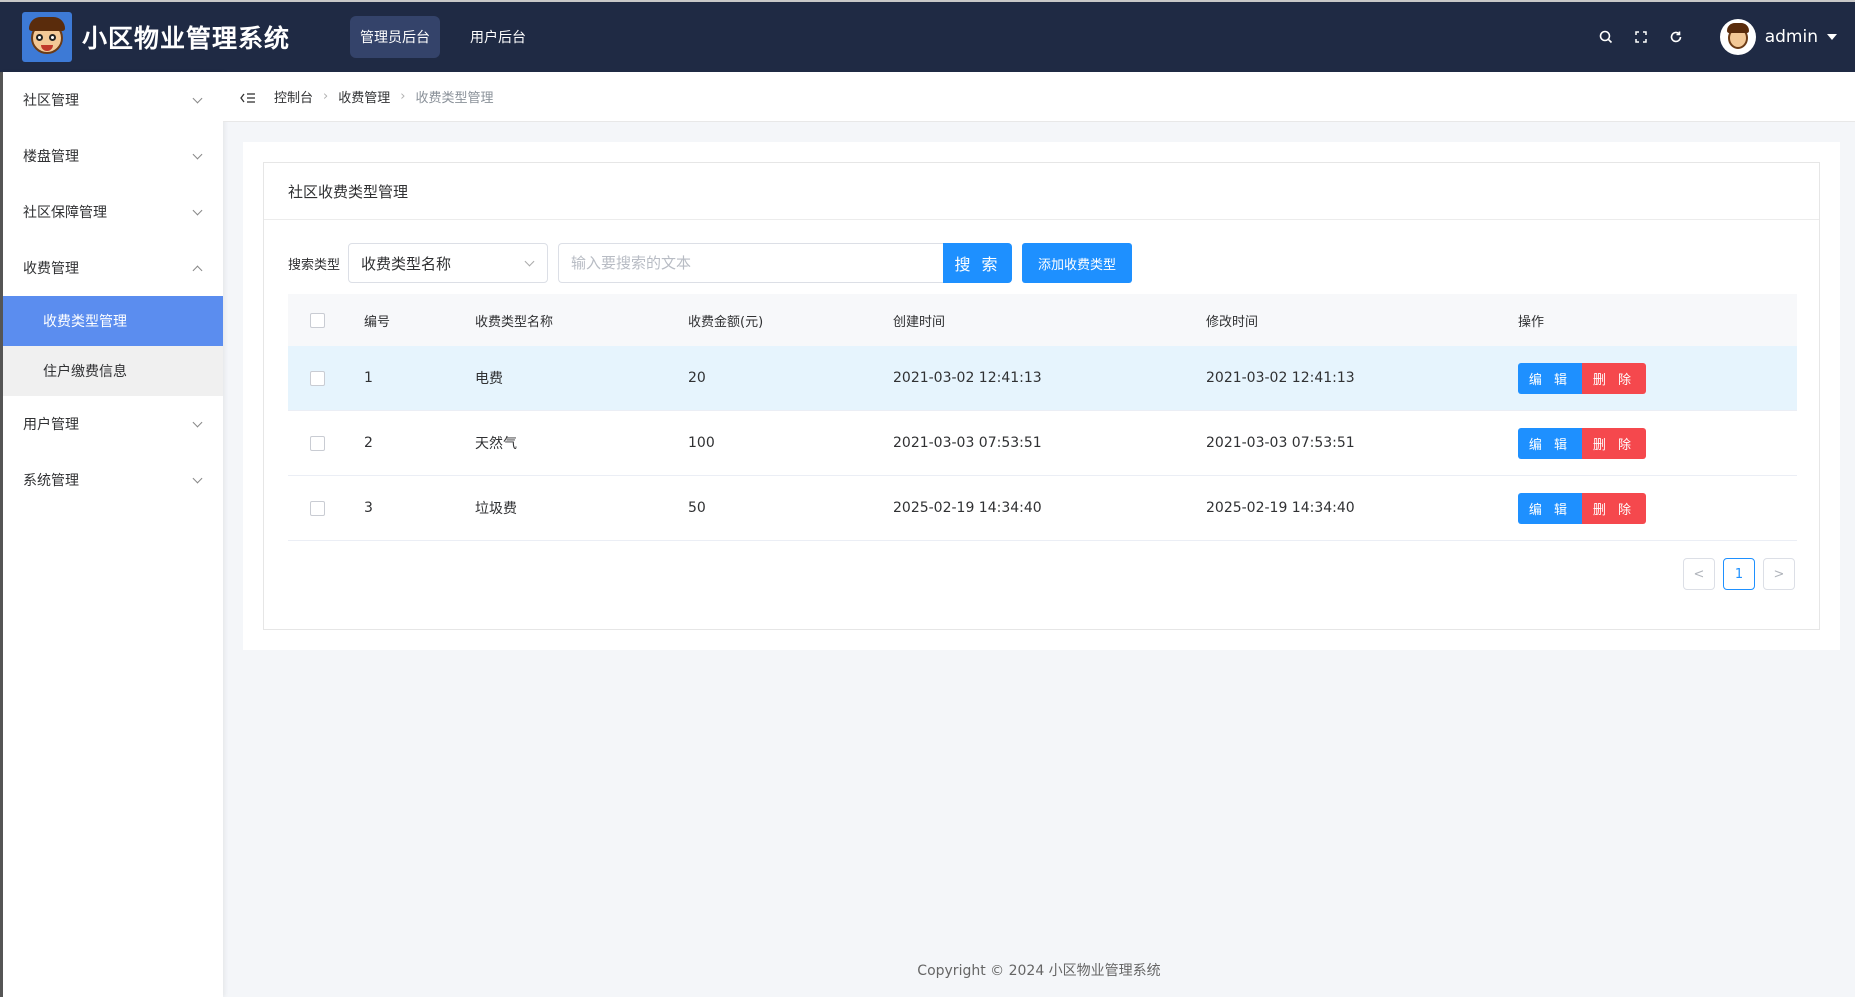 This screenshot has height=997, width=1855. What do you see at coordinates (496, 444) in the screenshot?
I see `cell-name: 天然气` at bounding box center [496, 444].